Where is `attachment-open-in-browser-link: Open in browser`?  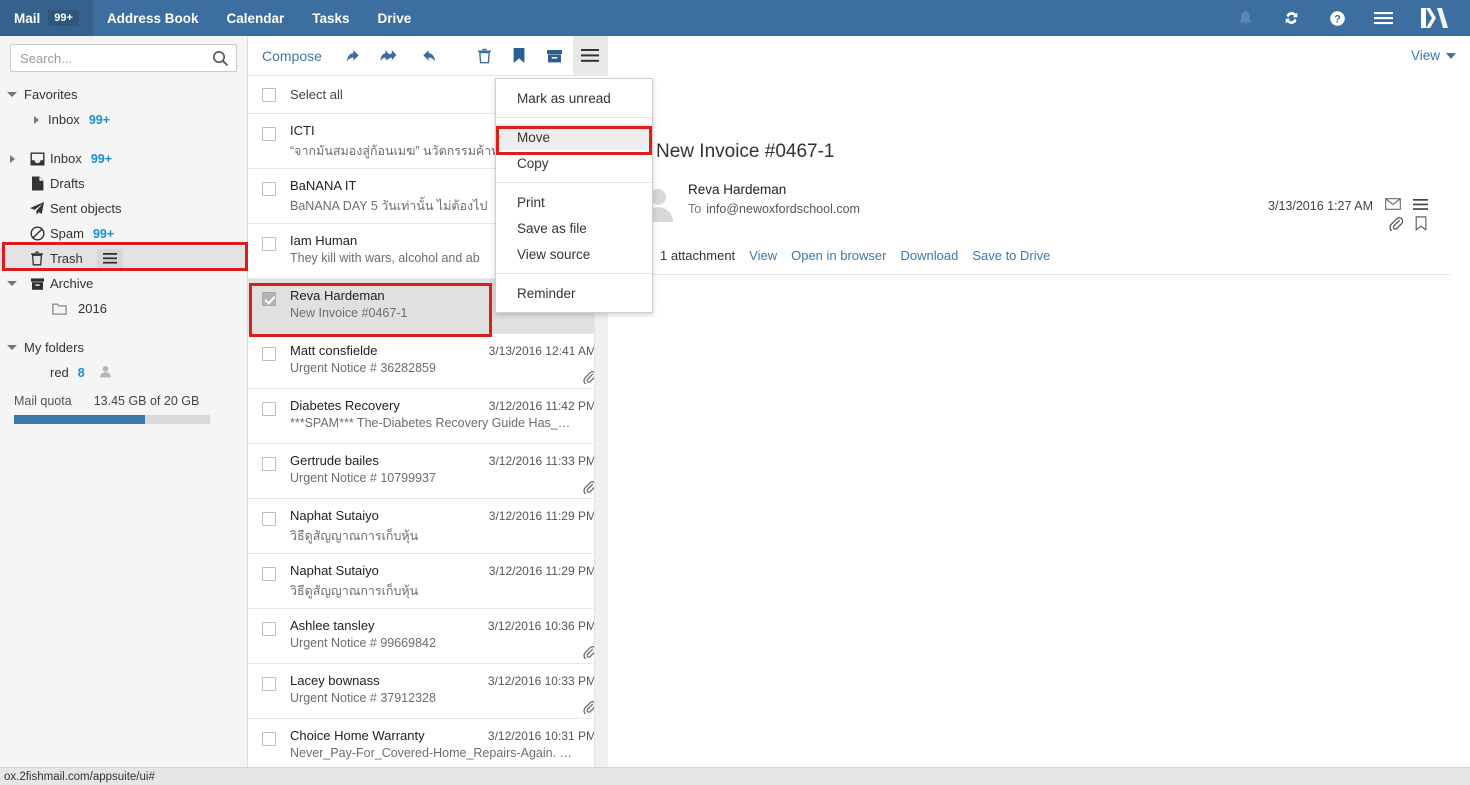
attachment-open-in-browser-link: Open in browser is located at coordinates (838, 255).